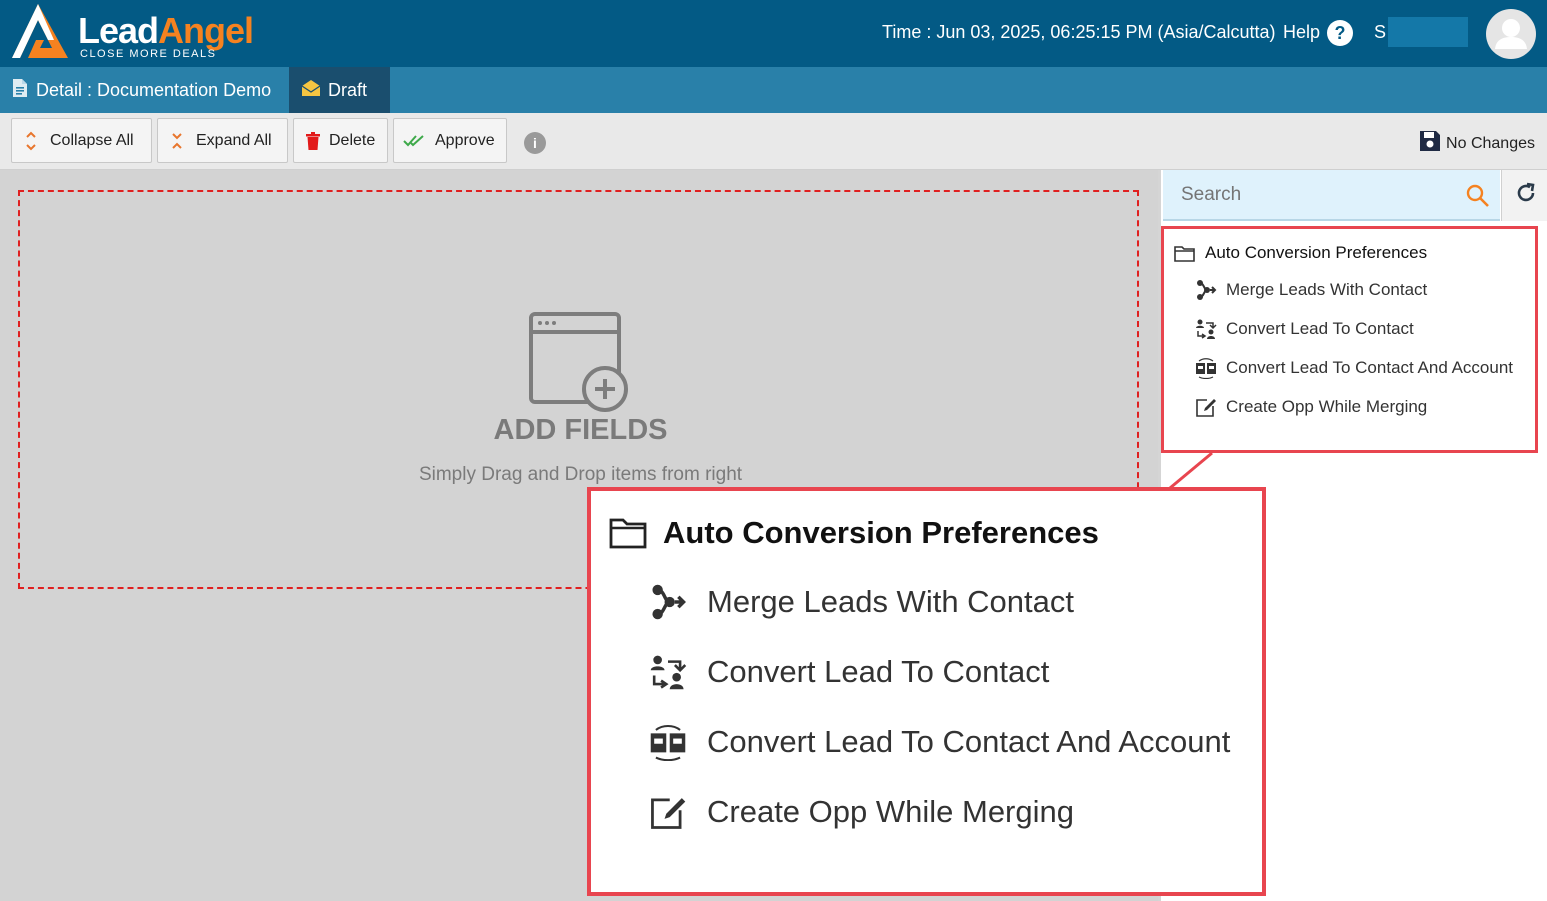  Describe the element at coordinates (881, 532) in the screenshot. I see `zoom-folder-label: Auto Conversion Preferences` at that location.